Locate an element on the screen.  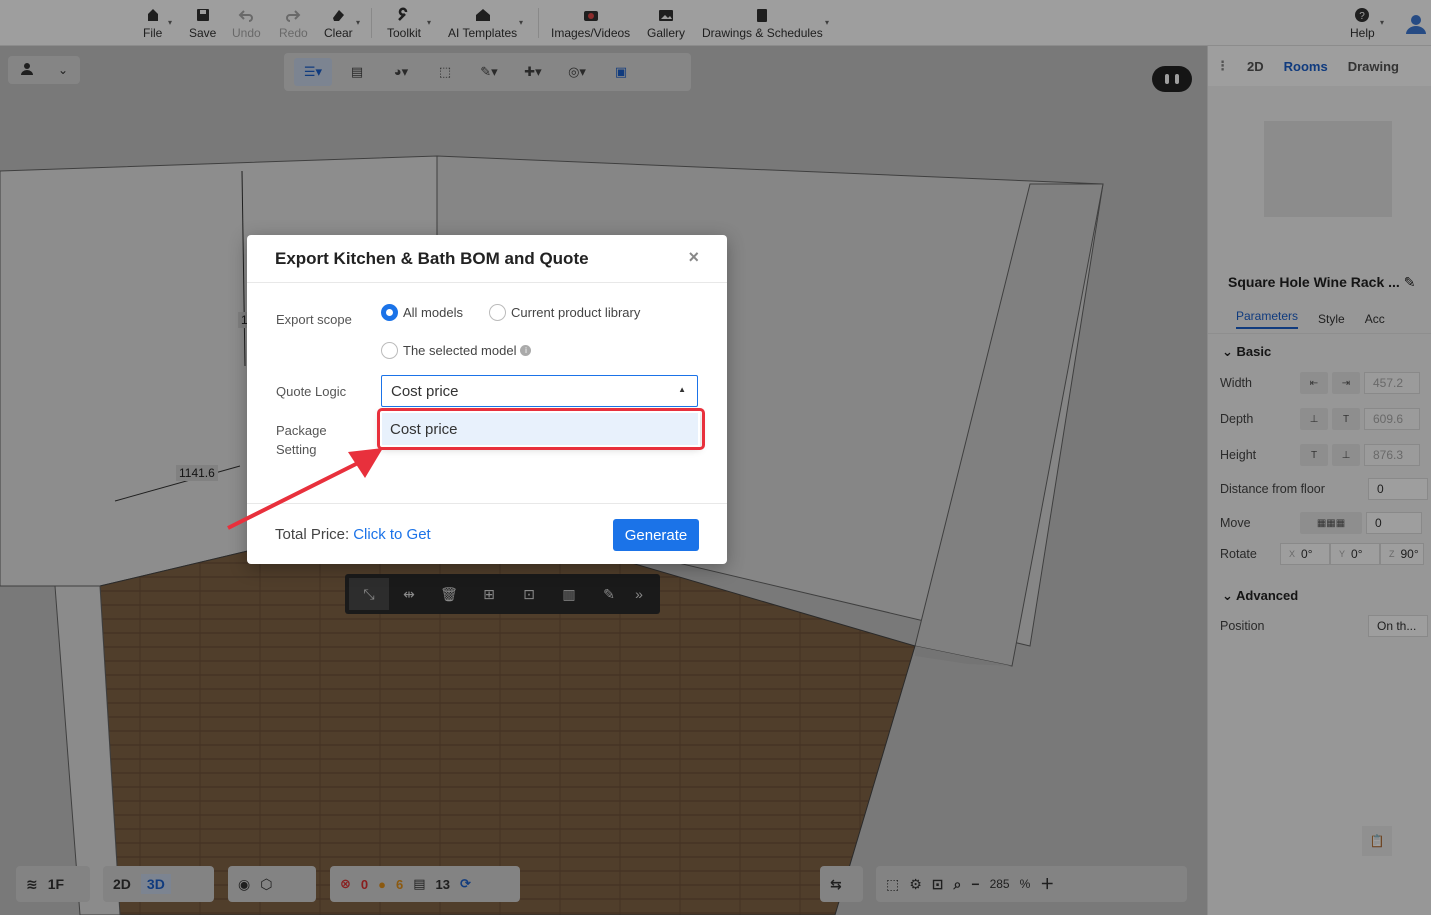
generate-button: Generate is located at coordinates (656, 535).